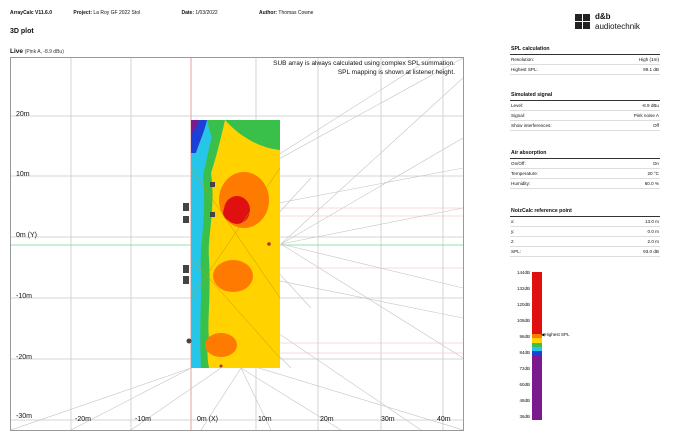 This screenshot has width=692, height=447. Describe the element at coordinates (650, 105) in the screenshot. I see `row-value: -8.9 dBu` at that location.